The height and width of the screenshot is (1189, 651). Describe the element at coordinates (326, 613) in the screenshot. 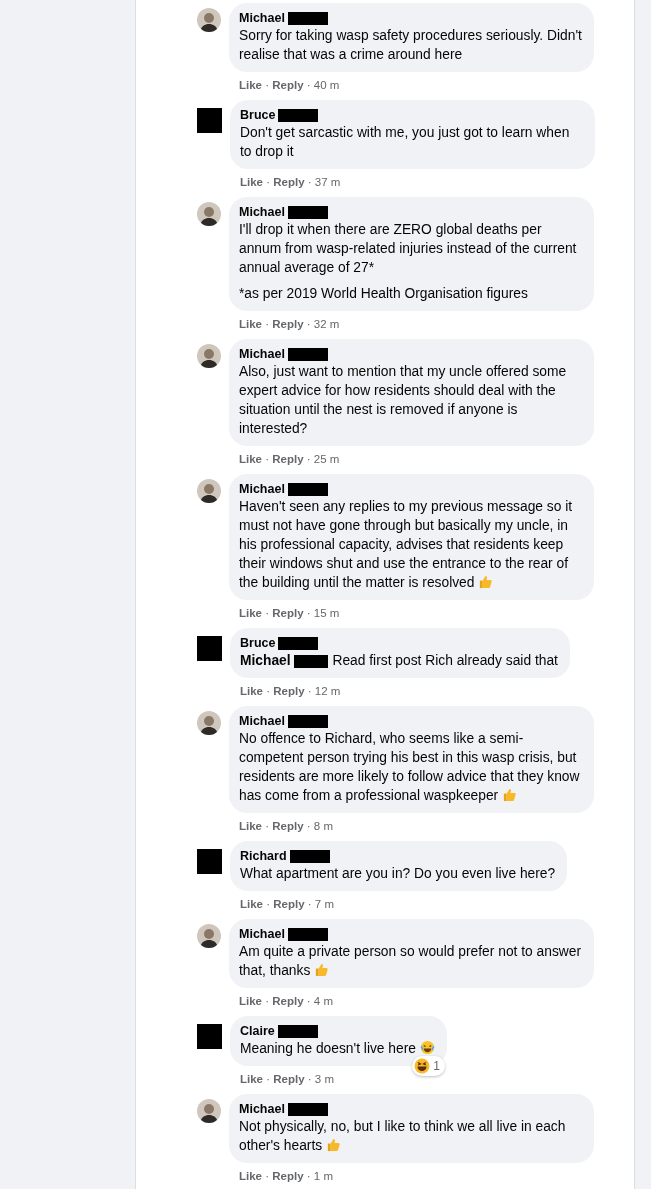

I see `timestamp: 15 m` at that location.